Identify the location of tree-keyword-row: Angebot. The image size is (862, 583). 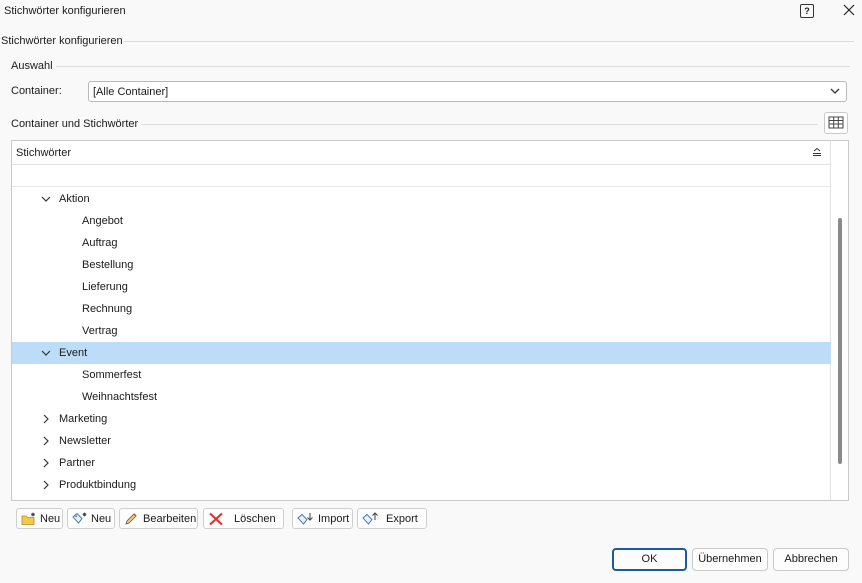
(421, 221).